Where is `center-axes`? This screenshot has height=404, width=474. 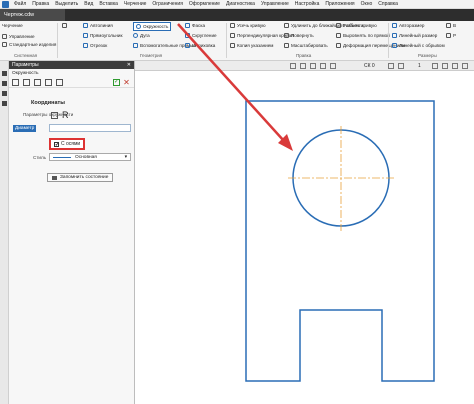 center-axes is located at coordinates (341, 178).